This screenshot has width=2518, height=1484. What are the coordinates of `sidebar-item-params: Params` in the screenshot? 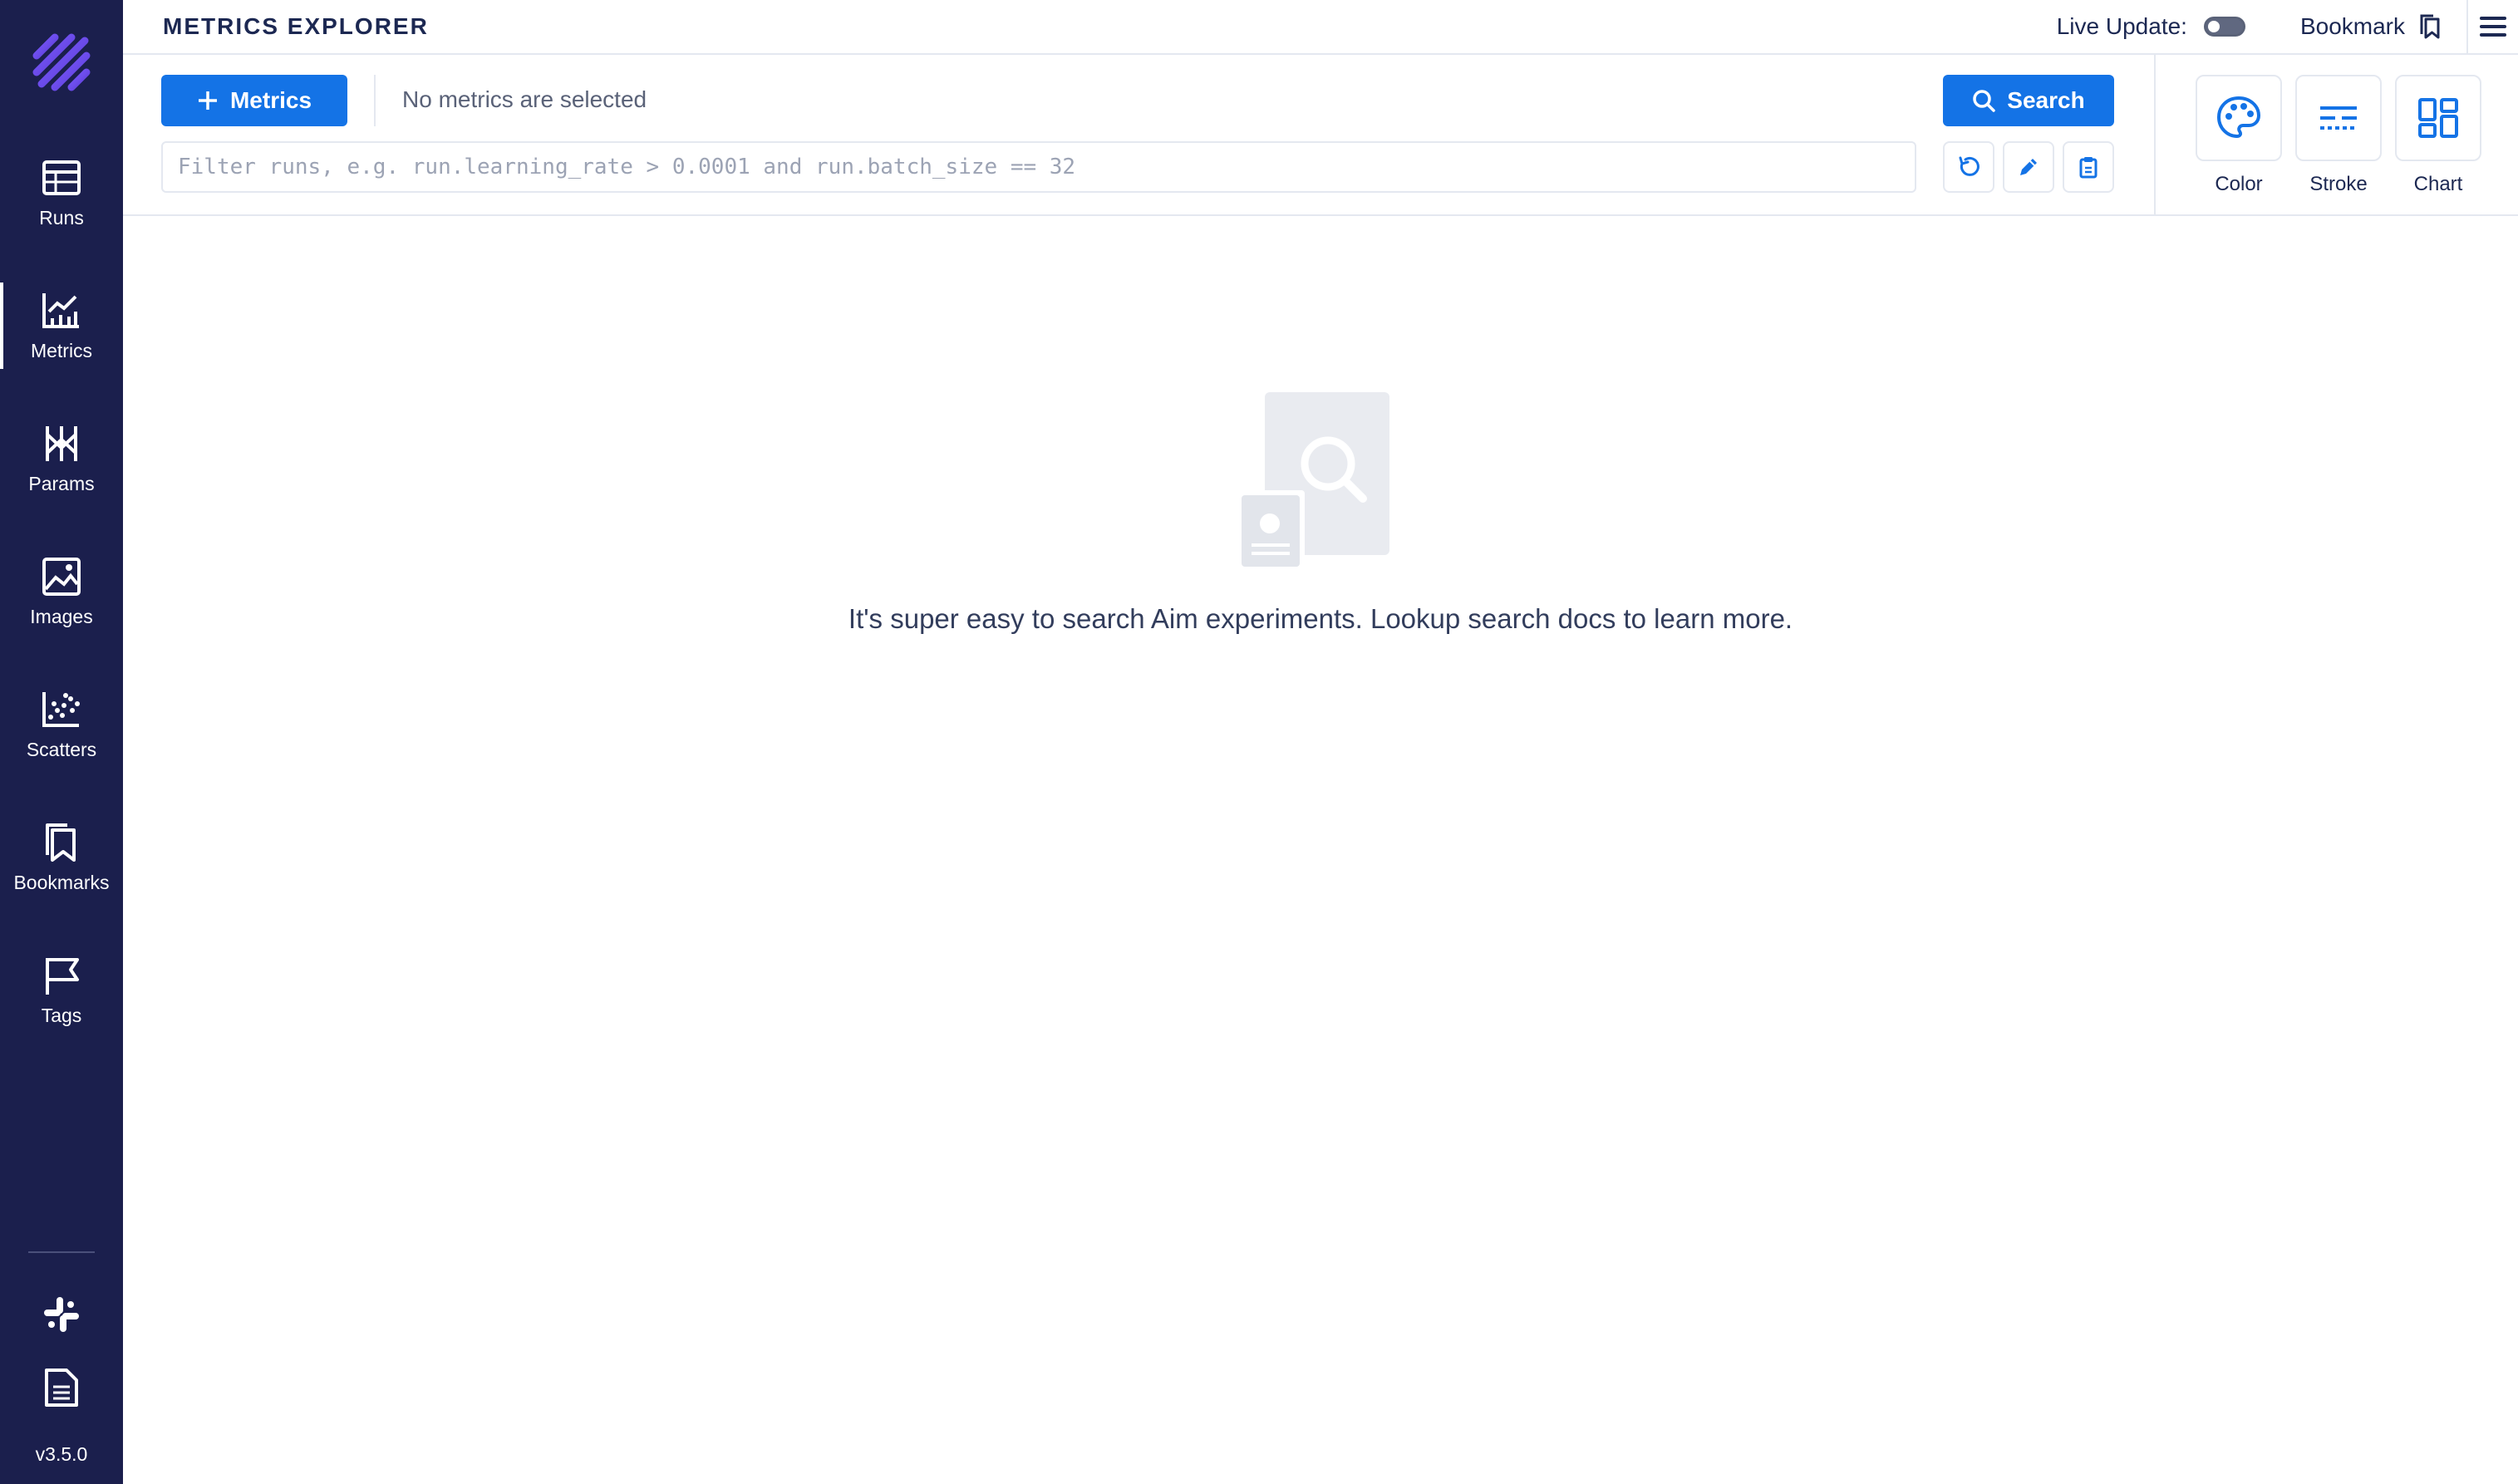 It's located at (61, 459).